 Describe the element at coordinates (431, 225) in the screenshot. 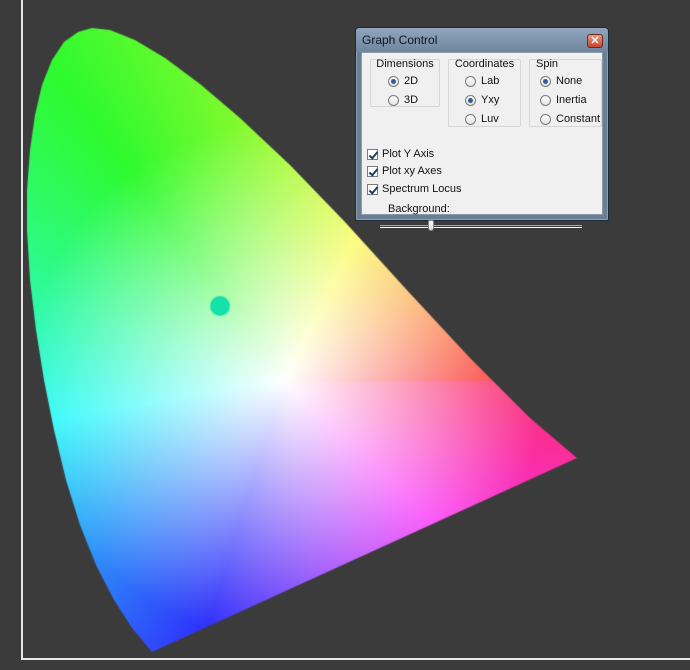

I see `background-slider-thumb` at that location.